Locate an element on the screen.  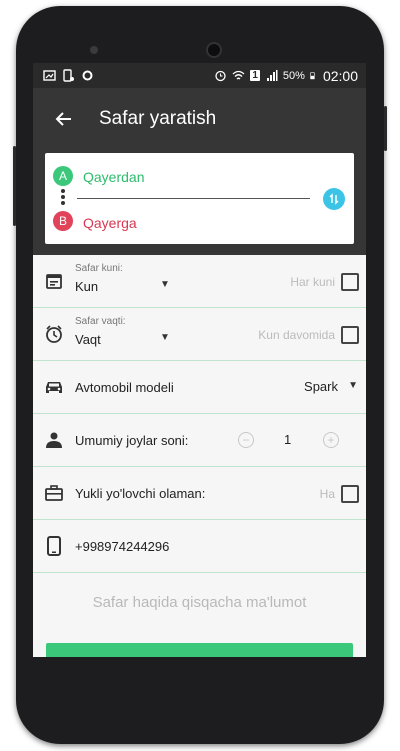
car-model-value: Spark is located at coordinates (321, 386).